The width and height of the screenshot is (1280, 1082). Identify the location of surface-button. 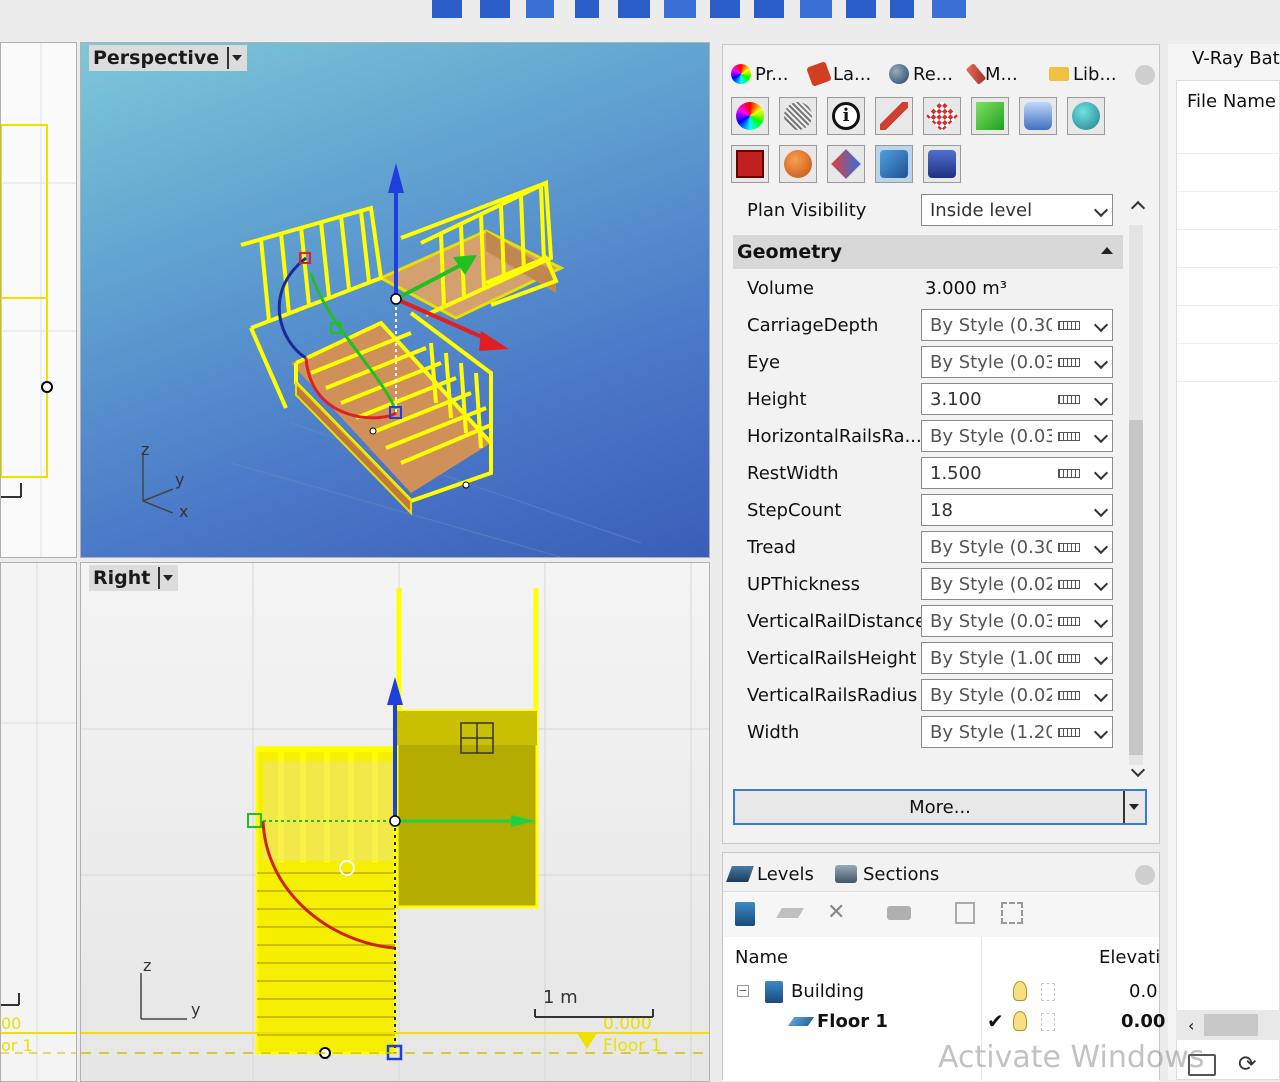
(990, 116).